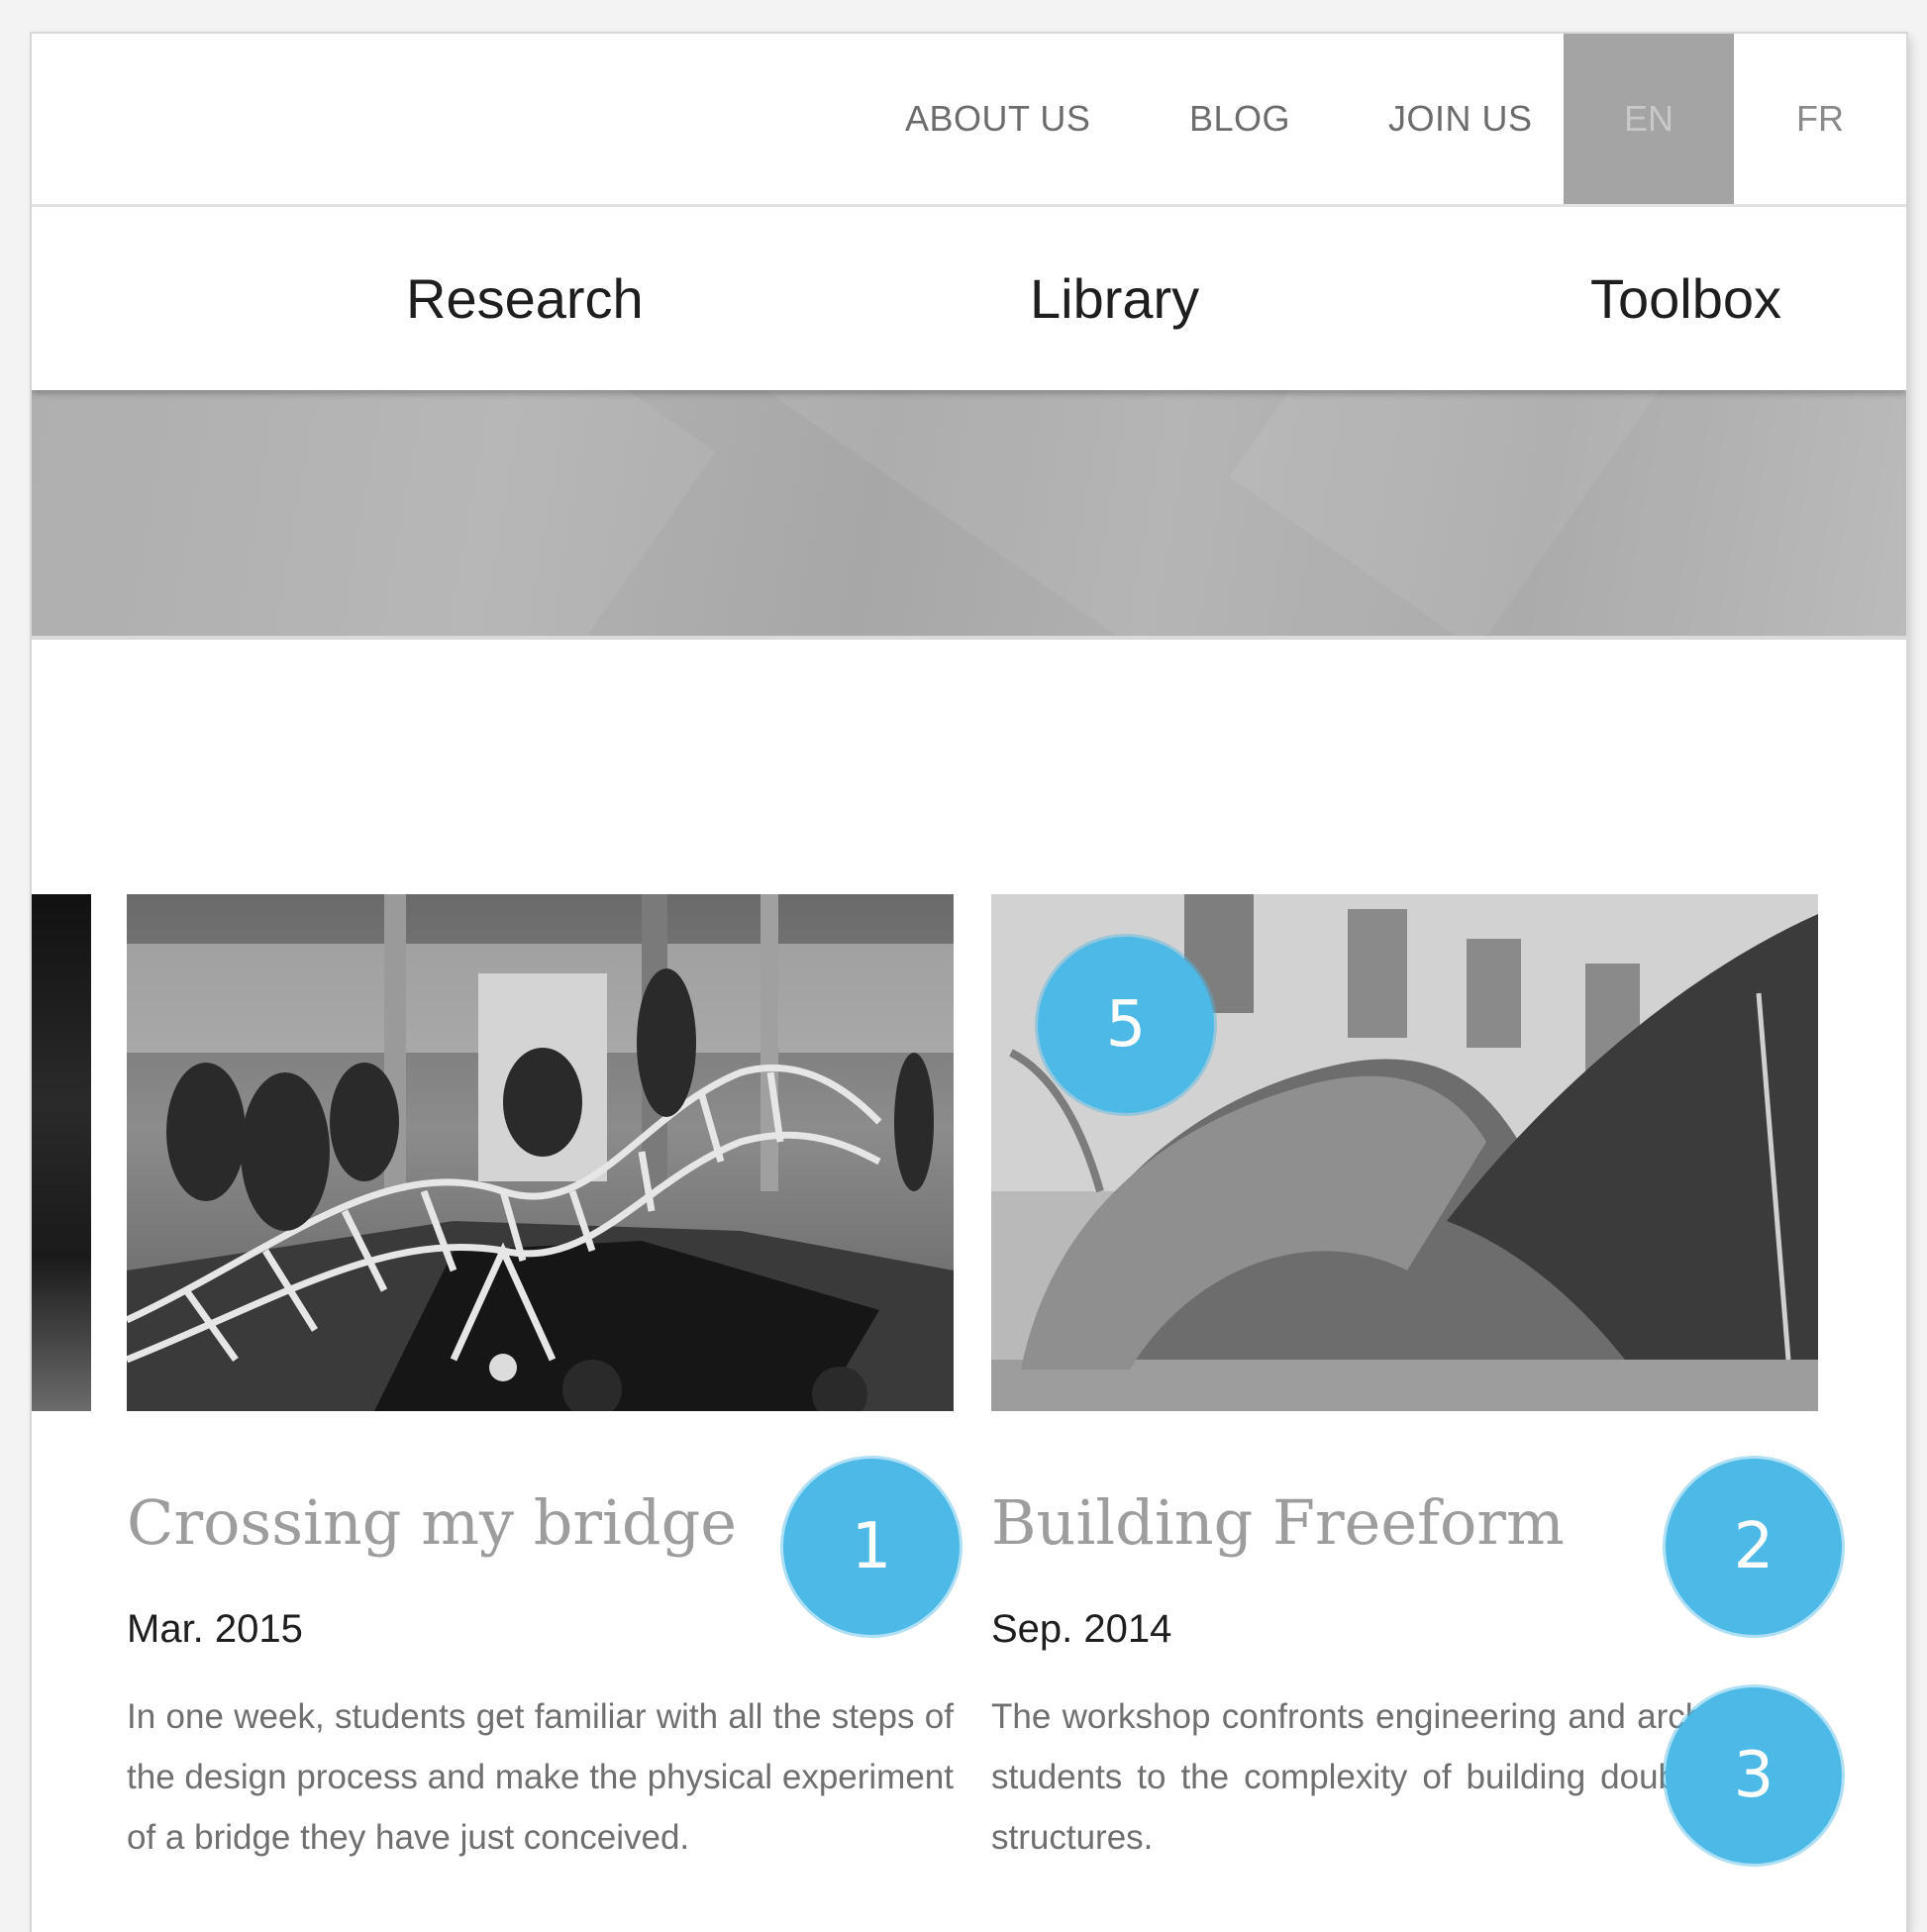 Image resolution: width=1927 pixels, height=1932 pixels. I want to click on bridge-photo-image, so click(540, 1152).